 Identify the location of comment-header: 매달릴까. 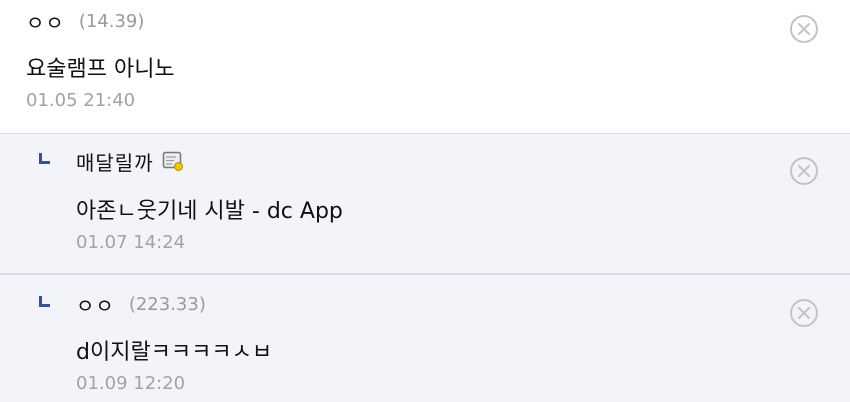
(130, 161).